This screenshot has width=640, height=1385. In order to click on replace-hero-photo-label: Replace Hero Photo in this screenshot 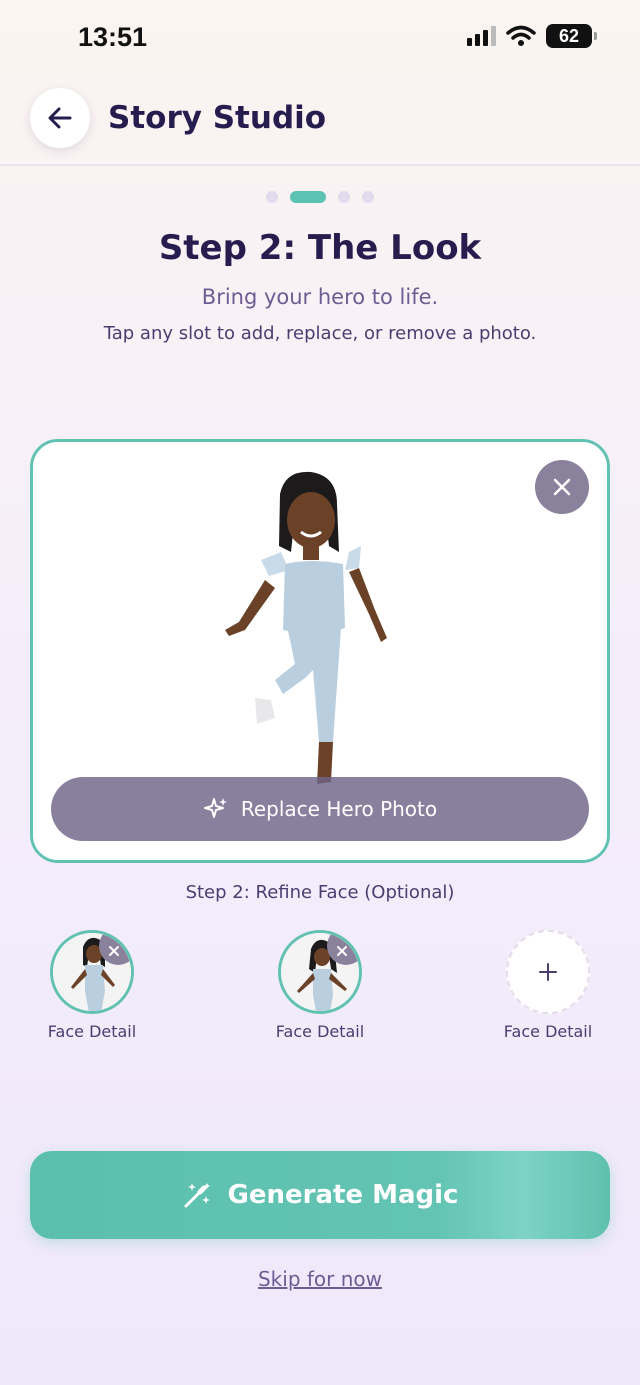, I will do `click(339, 809)`.